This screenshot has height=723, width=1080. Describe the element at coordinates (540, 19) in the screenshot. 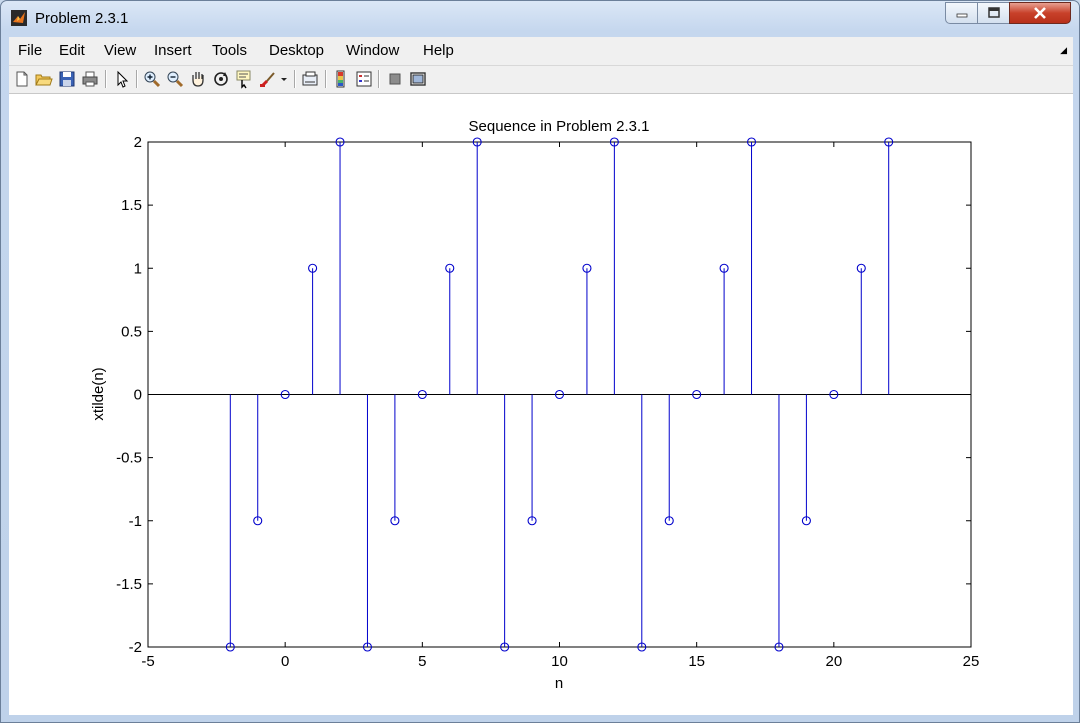

I see `title-bar: Problem 2.3.1` at that location.